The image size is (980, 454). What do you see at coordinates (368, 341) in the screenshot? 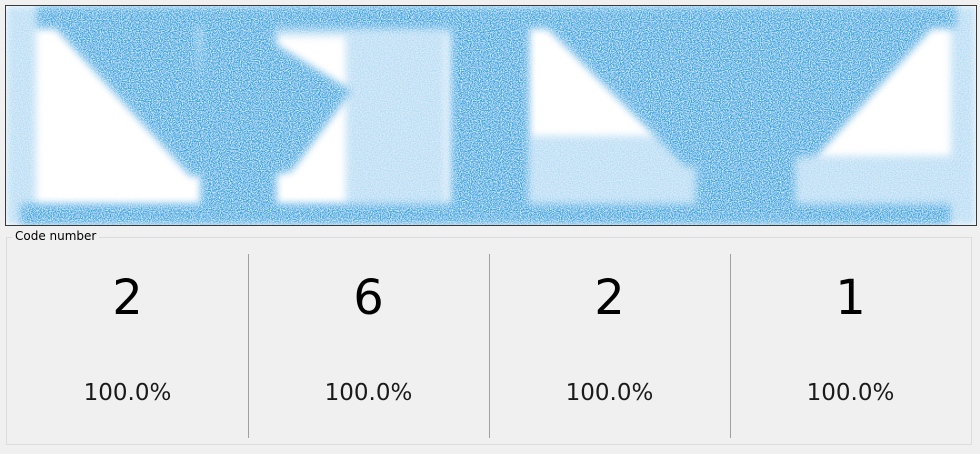
I see `code-cell-2: 6 100.0%` at bounding box center [368, 341].